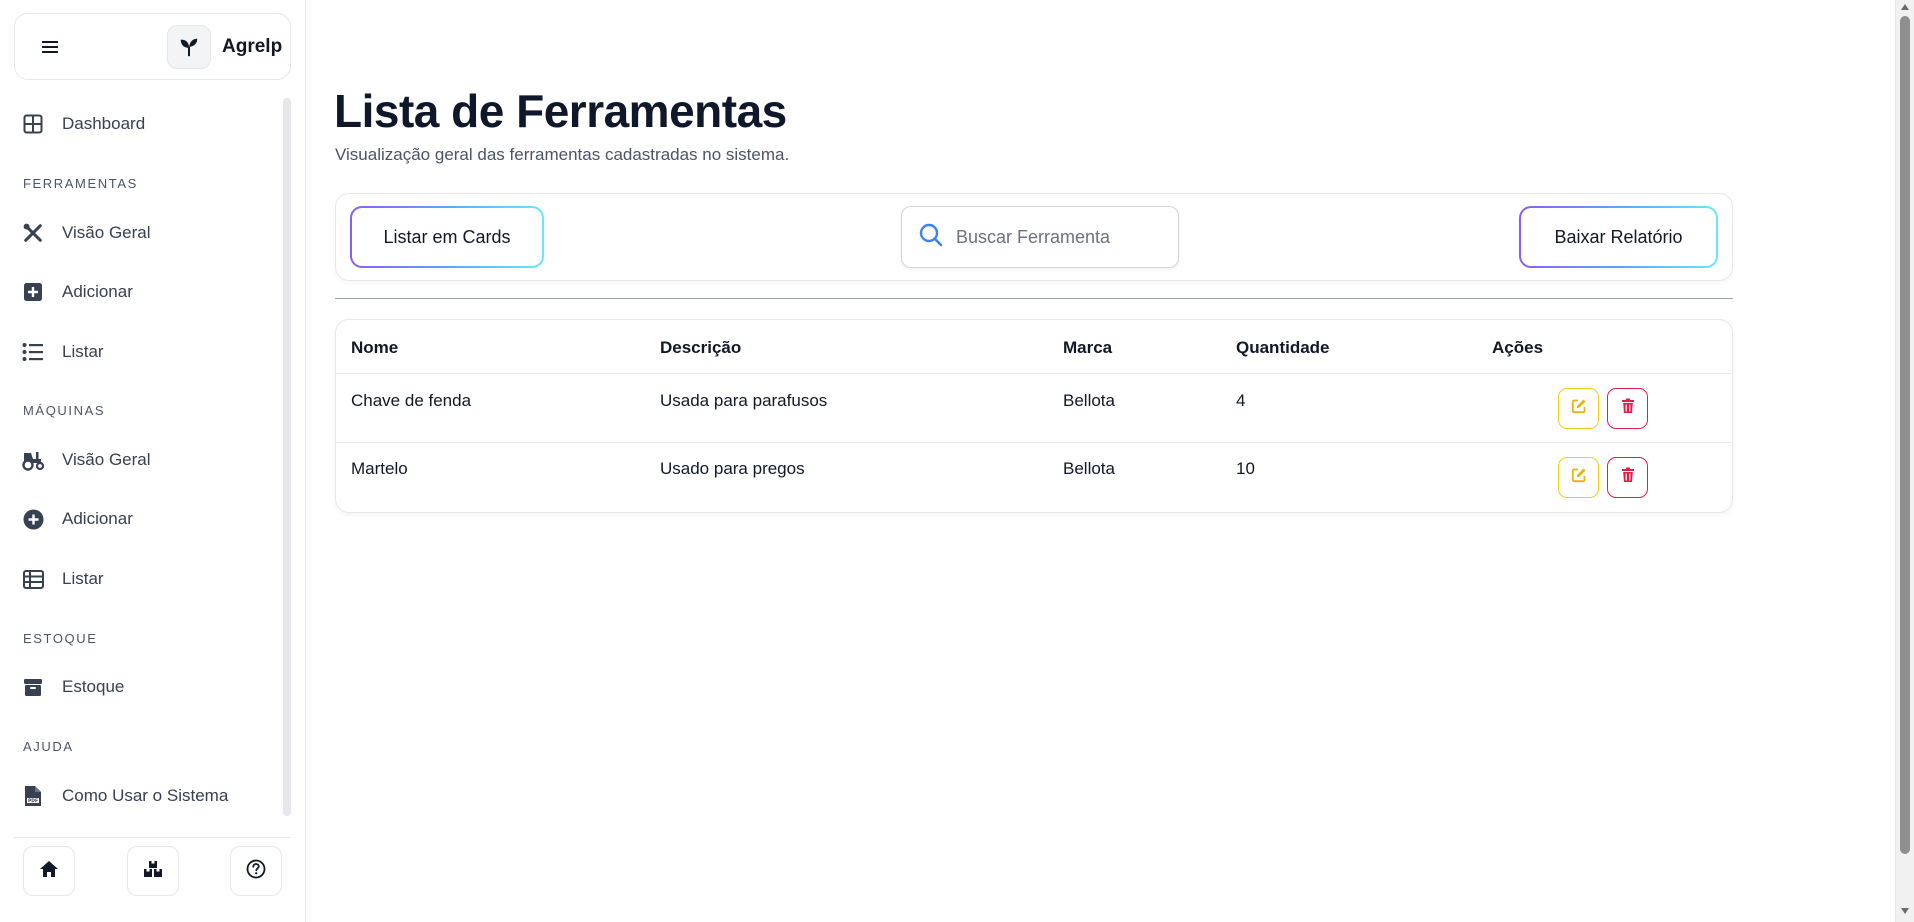 This screenshot has width=1914, height=922. What do you see at coordinates (152, 46) in the screenshot?
I see `brand-header: Agrelp` at bounding box center [152, 46].